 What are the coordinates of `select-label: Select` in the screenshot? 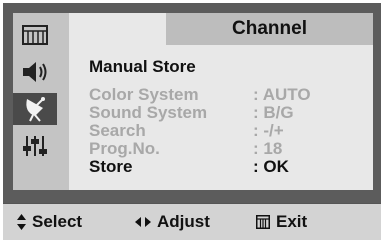 It's located at (57, 221).